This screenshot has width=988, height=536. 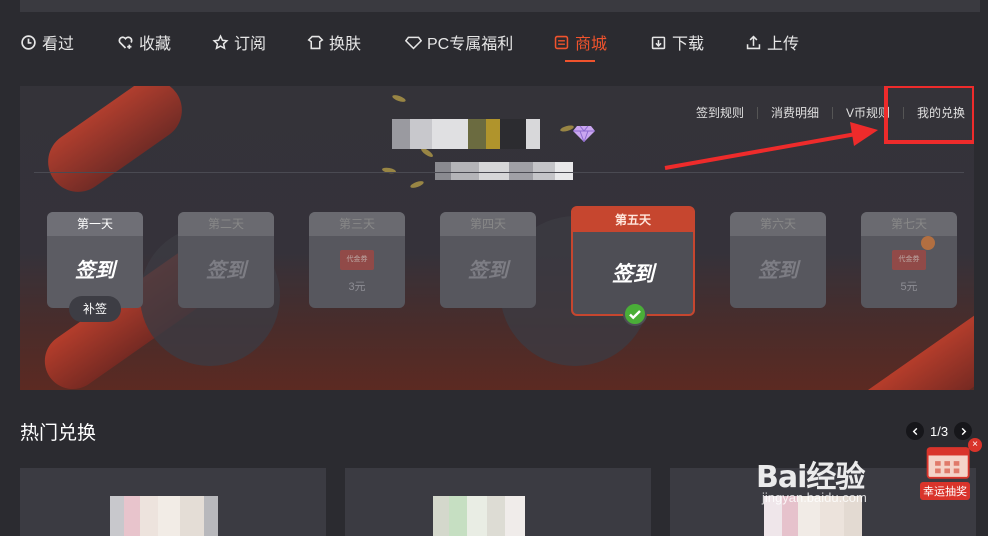 I want to click on day-title: 第六天, so click(x=778, y=224).